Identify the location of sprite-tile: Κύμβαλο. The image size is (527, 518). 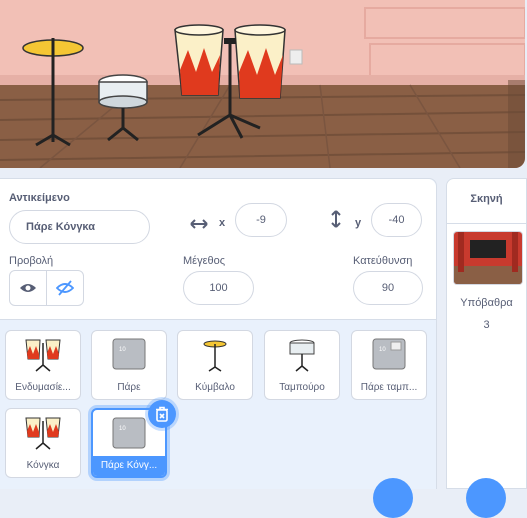
(215, 365).